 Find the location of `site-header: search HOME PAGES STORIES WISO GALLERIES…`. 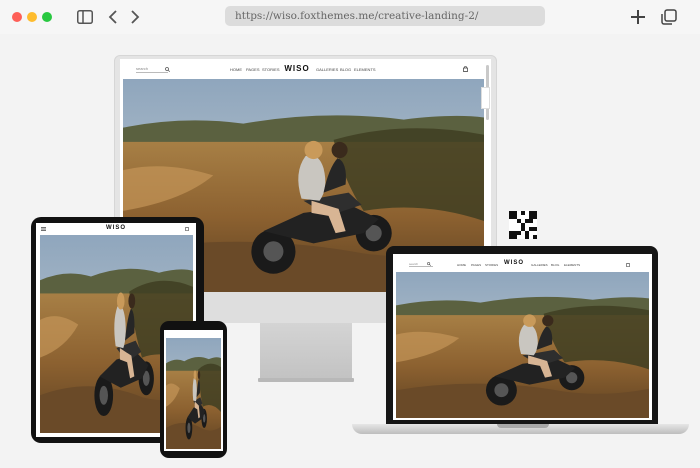

site-header: search HOME PAGES STORIES WISO GALLERIES… is located at coordinates (305, 69).